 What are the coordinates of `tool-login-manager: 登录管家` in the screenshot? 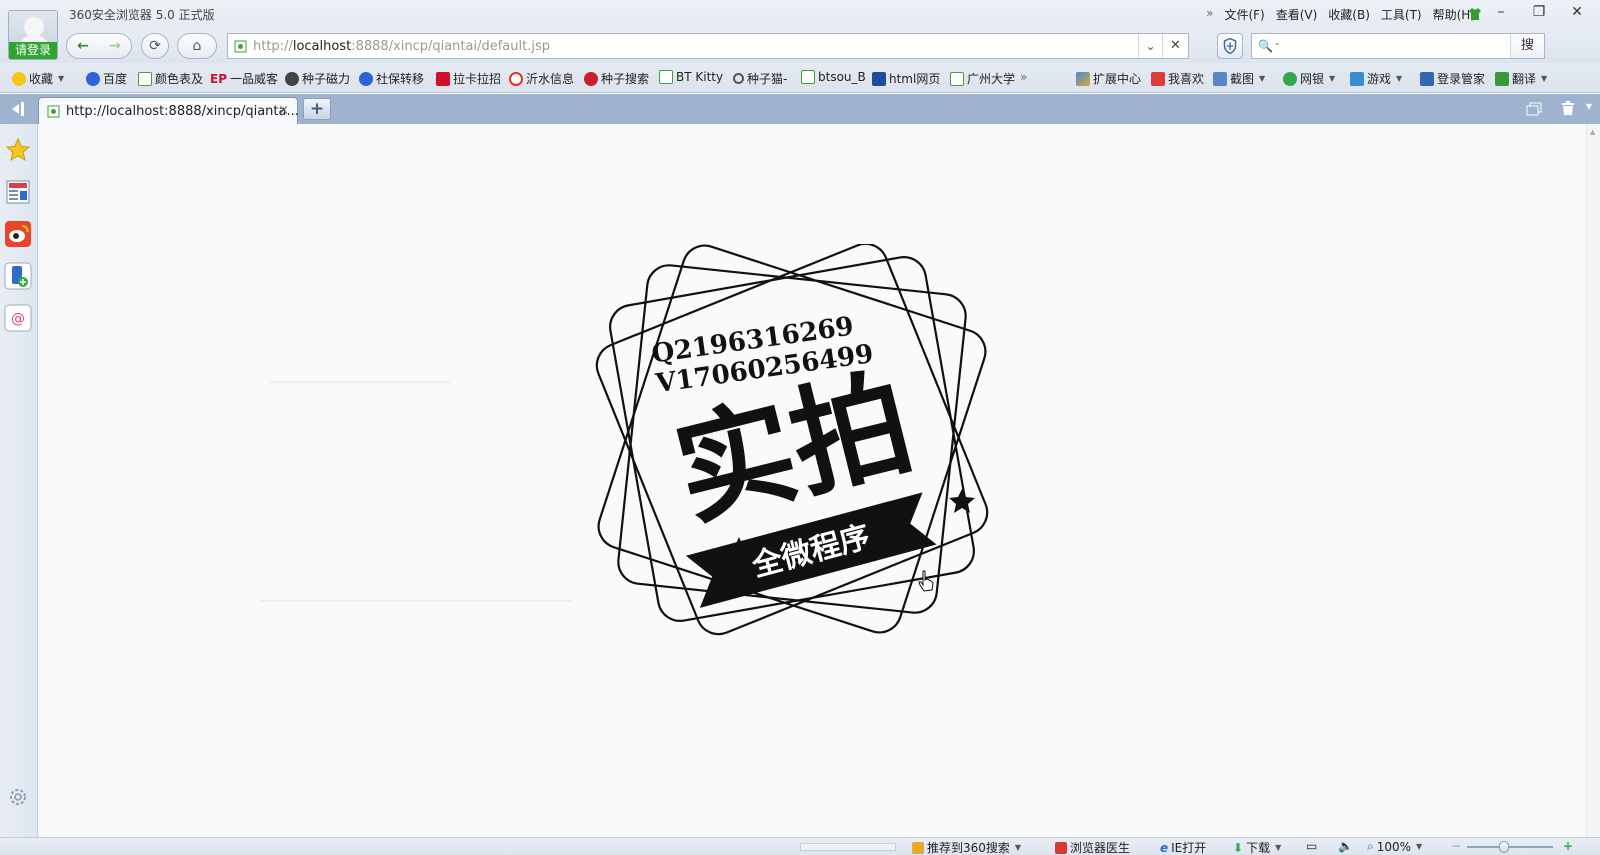 It's located at (1452, 78).